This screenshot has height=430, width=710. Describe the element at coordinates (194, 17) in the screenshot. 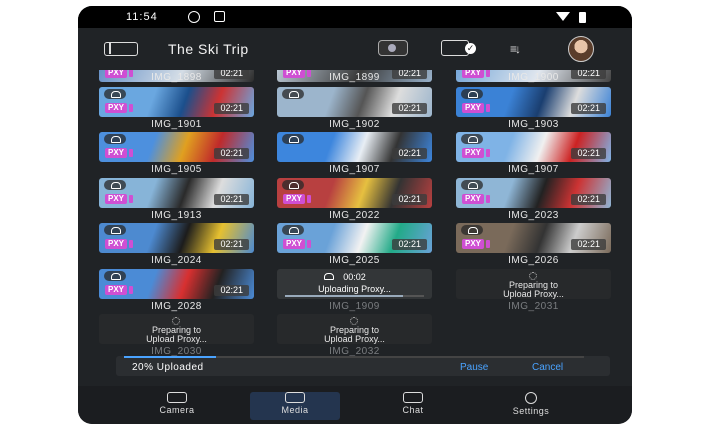

I see `alarm-icon` at that location.